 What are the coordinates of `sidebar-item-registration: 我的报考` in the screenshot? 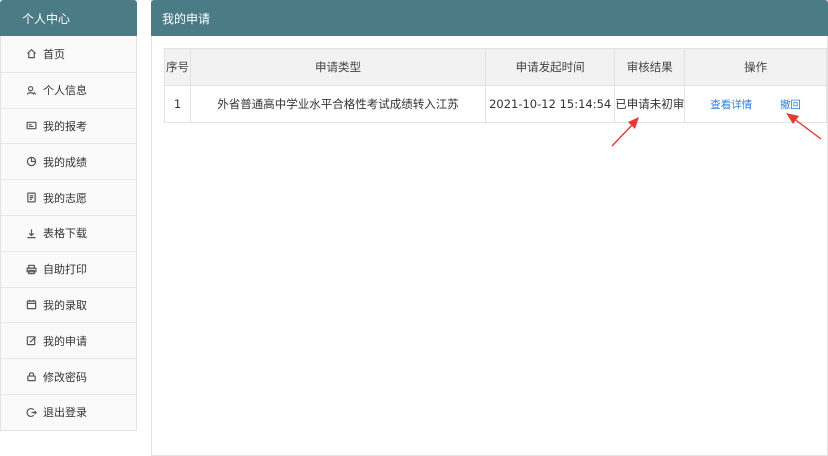 It's located at (68, 125).